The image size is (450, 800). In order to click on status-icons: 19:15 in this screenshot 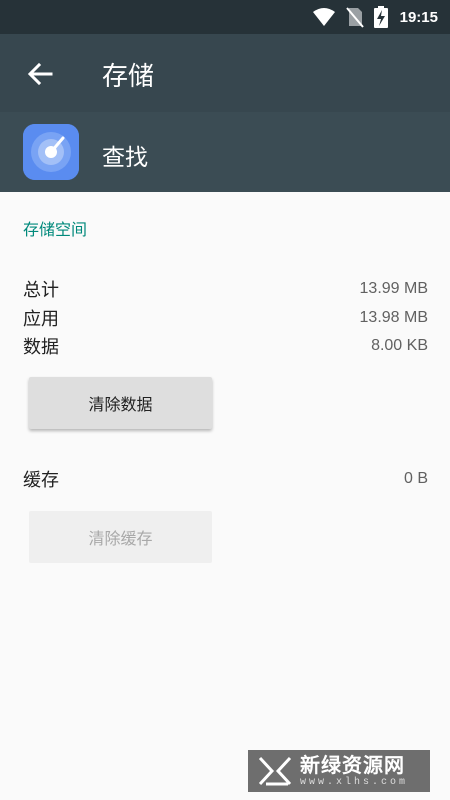, I will do `click(375, 17)`.